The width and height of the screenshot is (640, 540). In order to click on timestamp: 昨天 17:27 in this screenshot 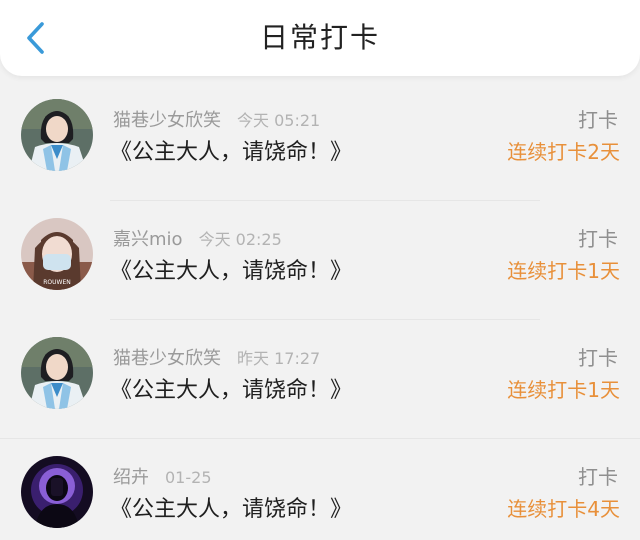, I will do `click(279, 358)`.